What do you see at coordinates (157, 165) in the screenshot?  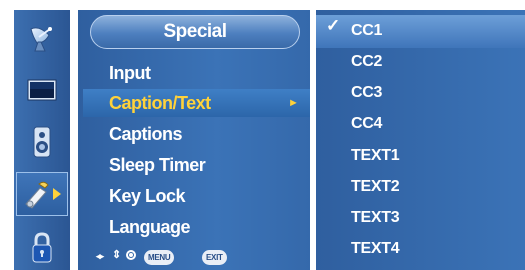 I see `menu-item-sleep-timer: Sleep Timer` at bounding box center [157, 165].